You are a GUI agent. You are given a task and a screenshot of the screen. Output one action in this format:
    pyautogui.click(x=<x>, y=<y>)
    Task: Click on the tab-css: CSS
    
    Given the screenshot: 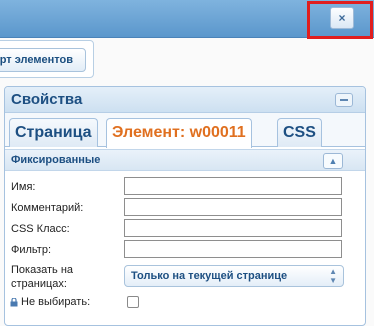 What is the action you would take?
    pyautogui.click(x=299, y=132)
    